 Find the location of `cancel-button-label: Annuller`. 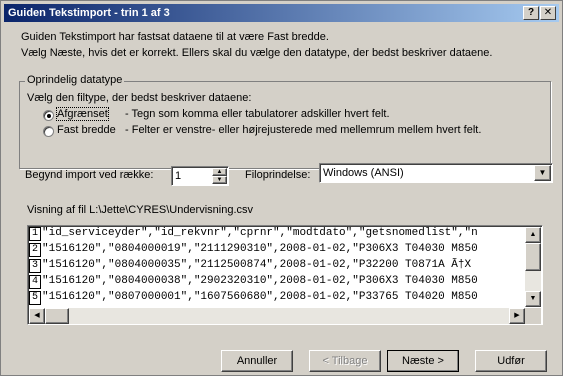

cancel-button-label: Annuller is located at coordinates (257, 361).